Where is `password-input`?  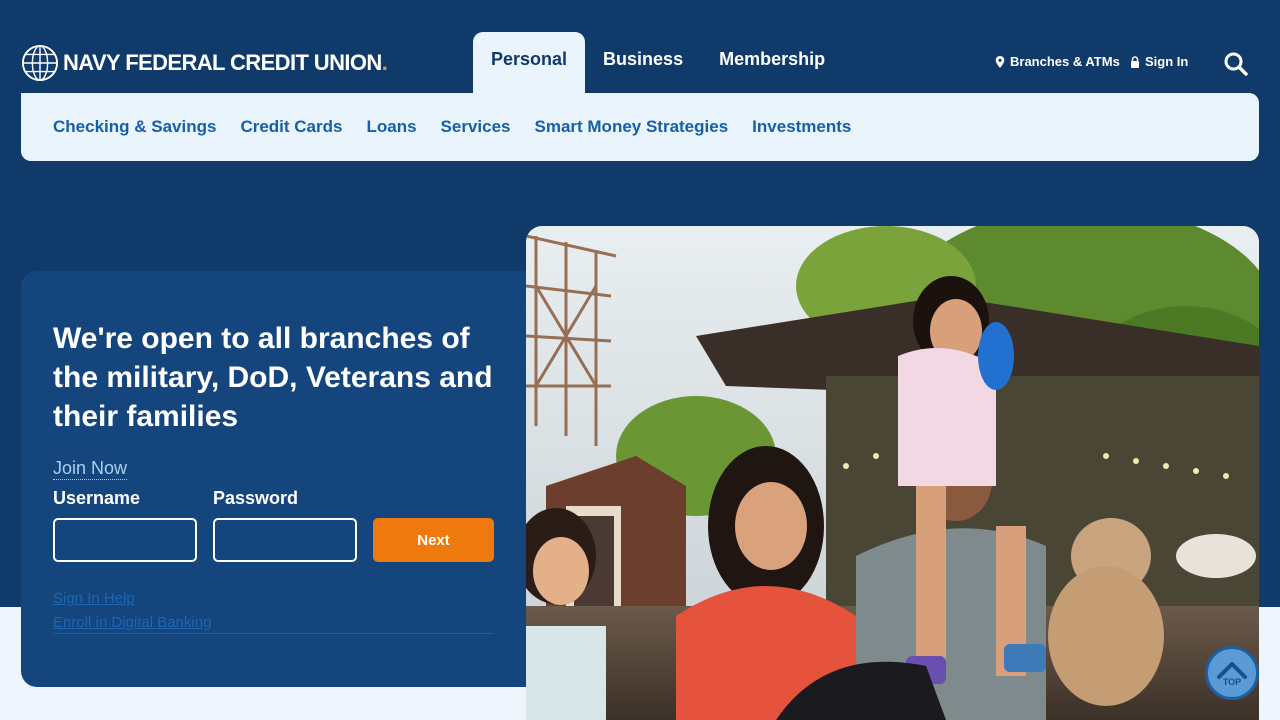 password-input is located at coordinates (285, 540).